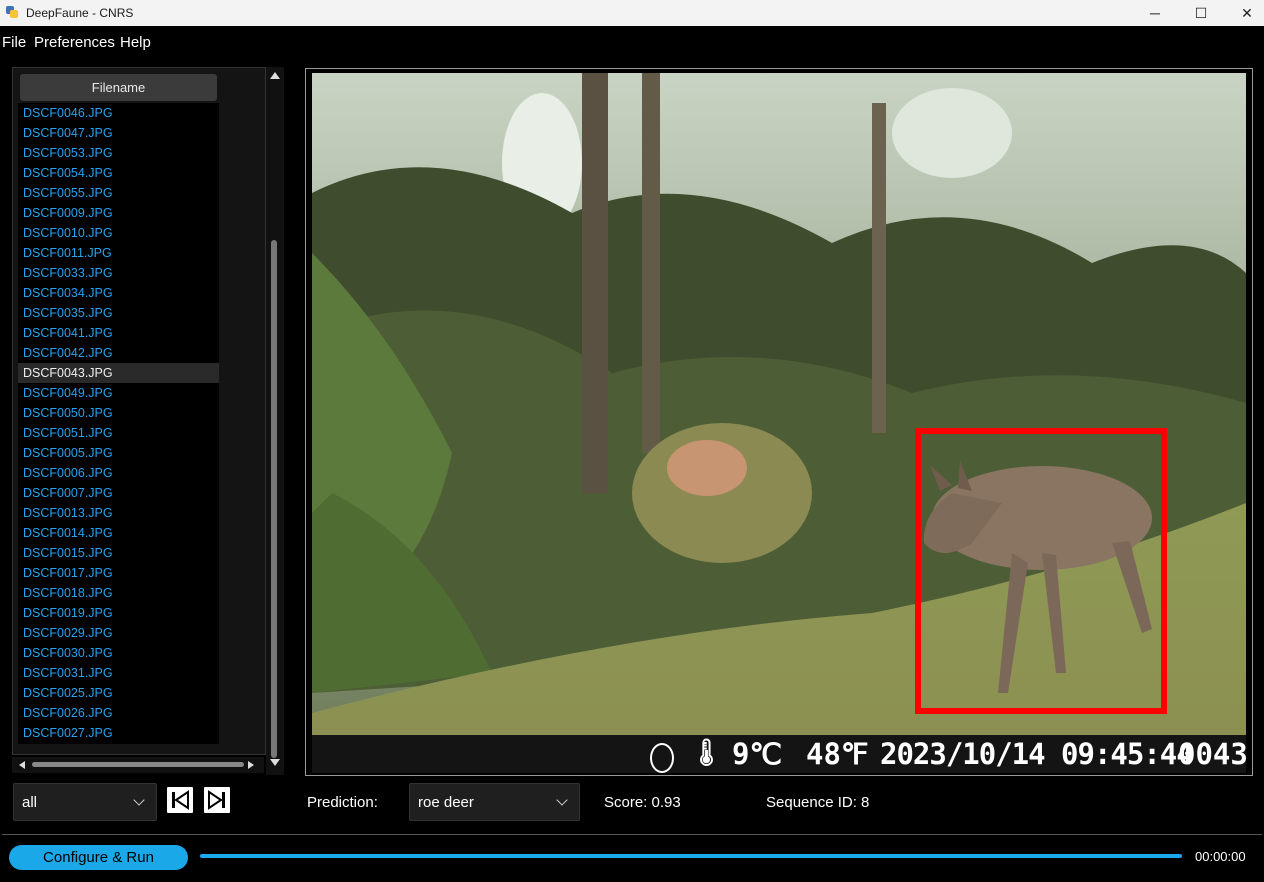 This screenshot has height=882, width=1264. I want to click on first-image-button, so click(180, 800).